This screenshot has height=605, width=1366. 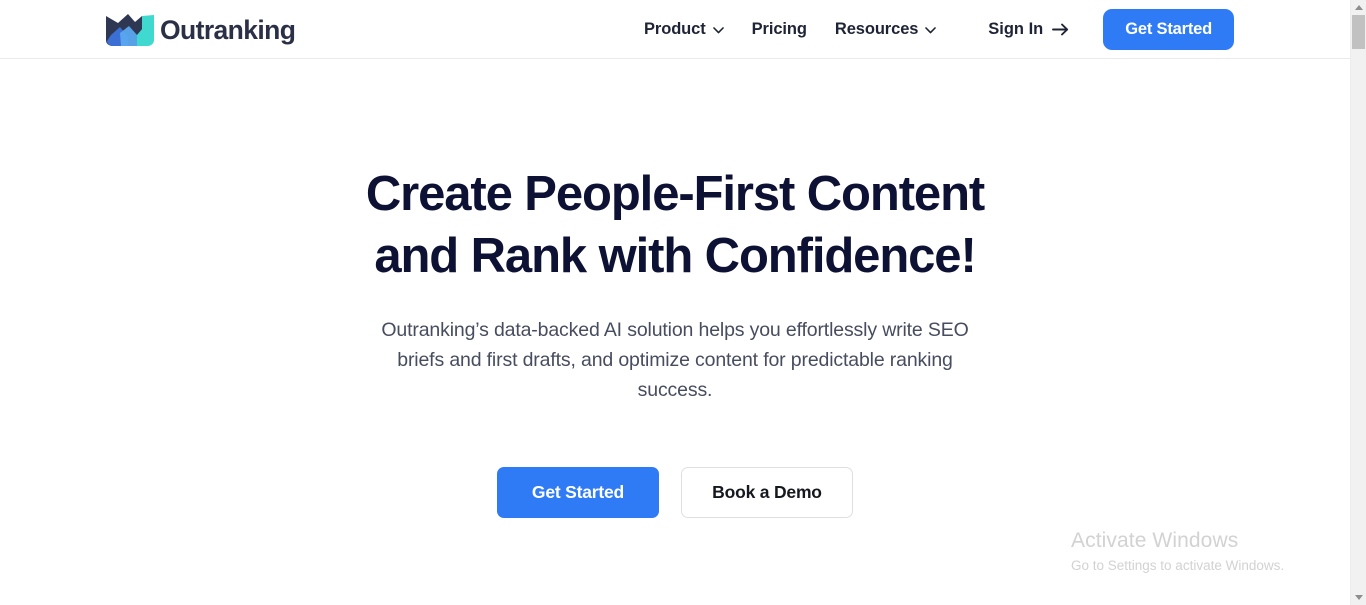 I want to click on nav-item-resources: Resources, so click(x=885, y=29).